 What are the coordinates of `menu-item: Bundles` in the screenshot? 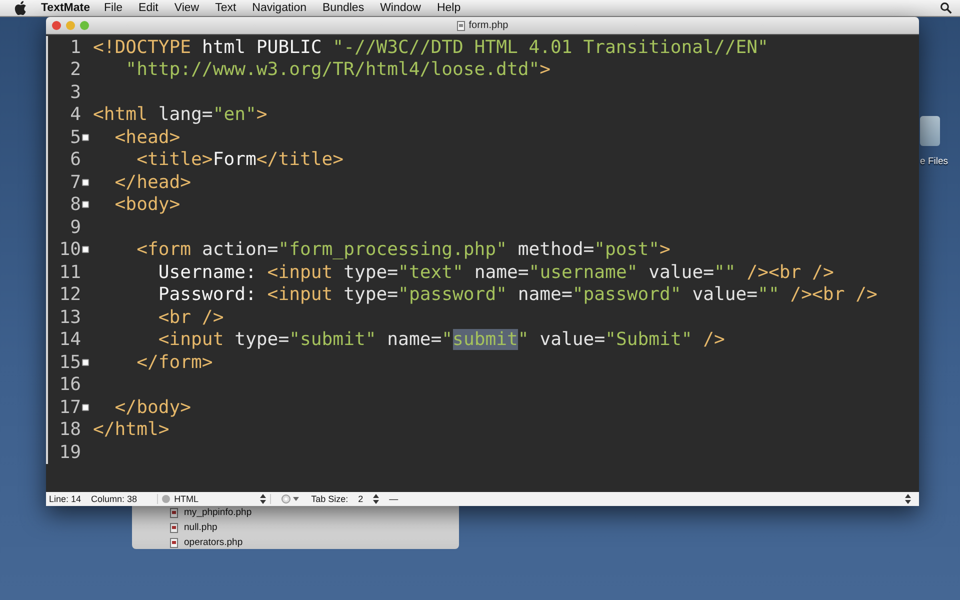 It's located at (343, 8).